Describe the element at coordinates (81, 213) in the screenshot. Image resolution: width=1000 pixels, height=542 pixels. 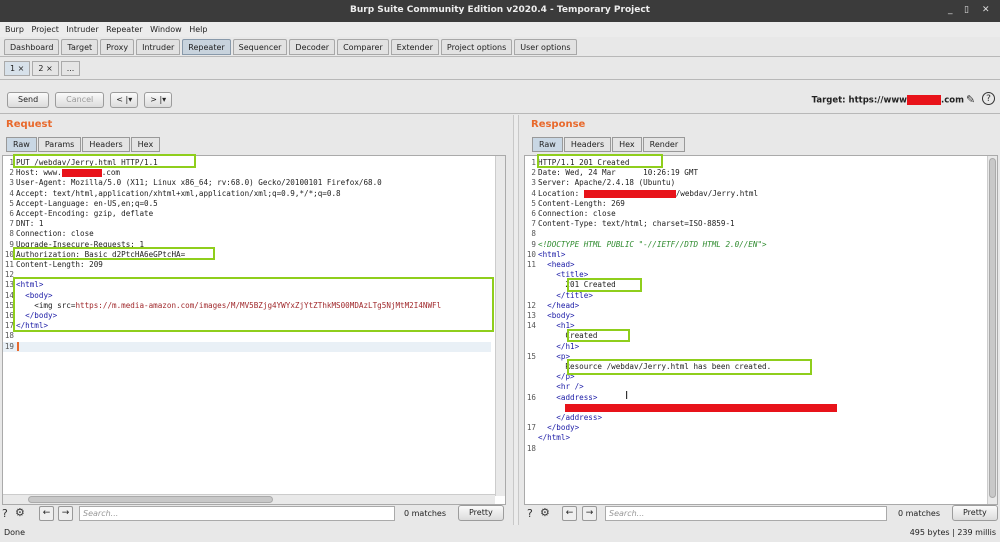
I see `request-line: 6 Accept-Encoding: gzip, deflate` at that location.